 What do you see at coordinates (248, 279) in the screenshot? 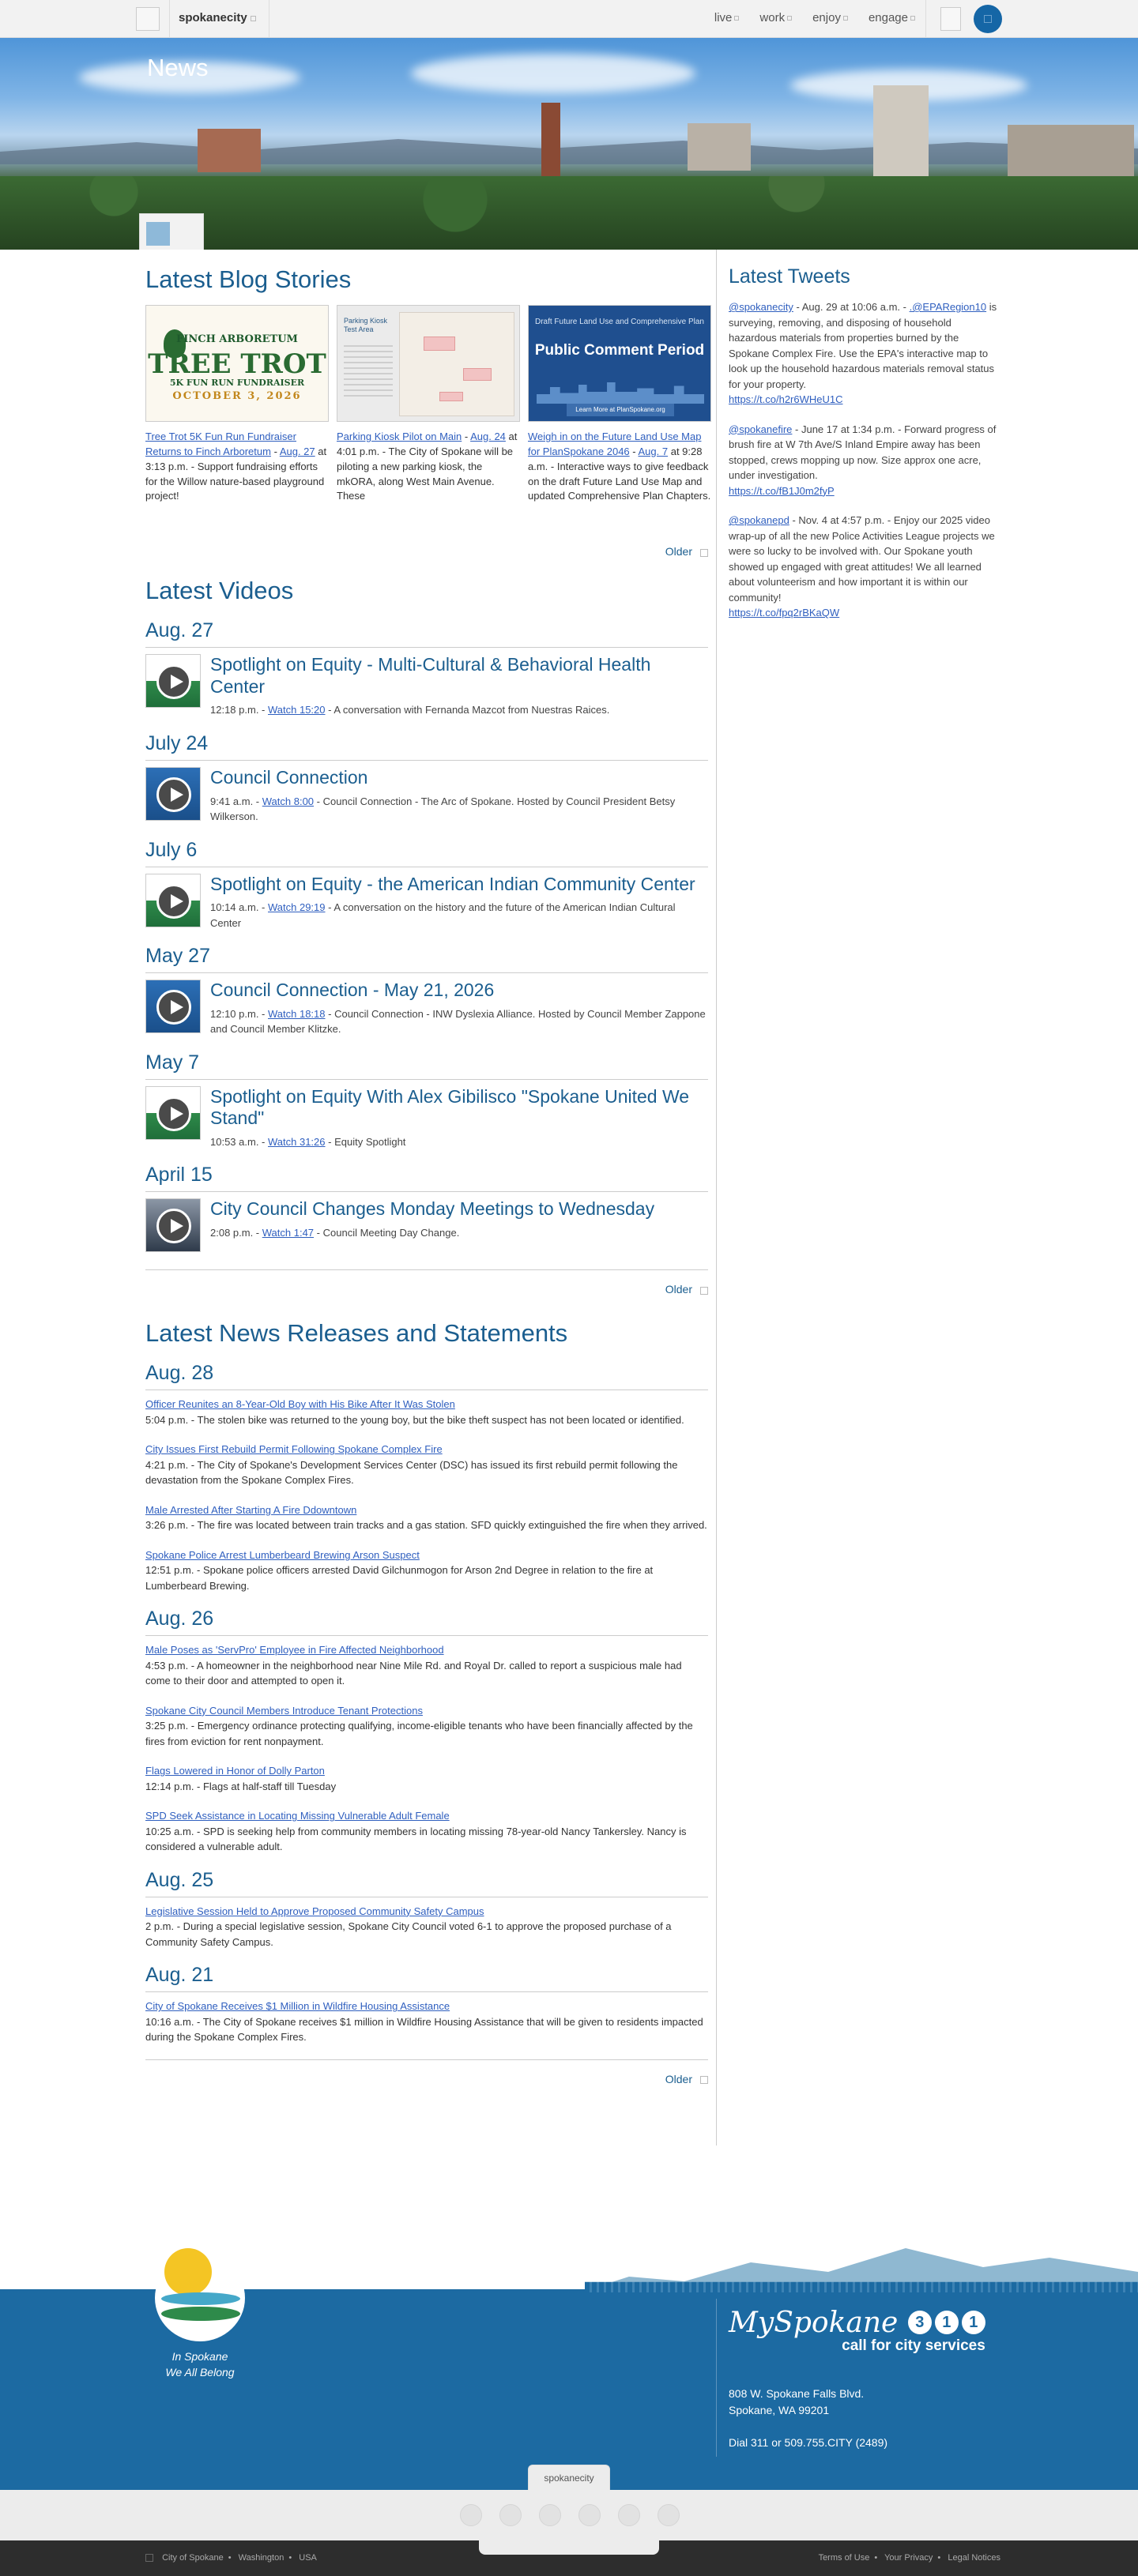
I see `blog-heading: Latest Blog Stories` at bounding box center [248, 279].